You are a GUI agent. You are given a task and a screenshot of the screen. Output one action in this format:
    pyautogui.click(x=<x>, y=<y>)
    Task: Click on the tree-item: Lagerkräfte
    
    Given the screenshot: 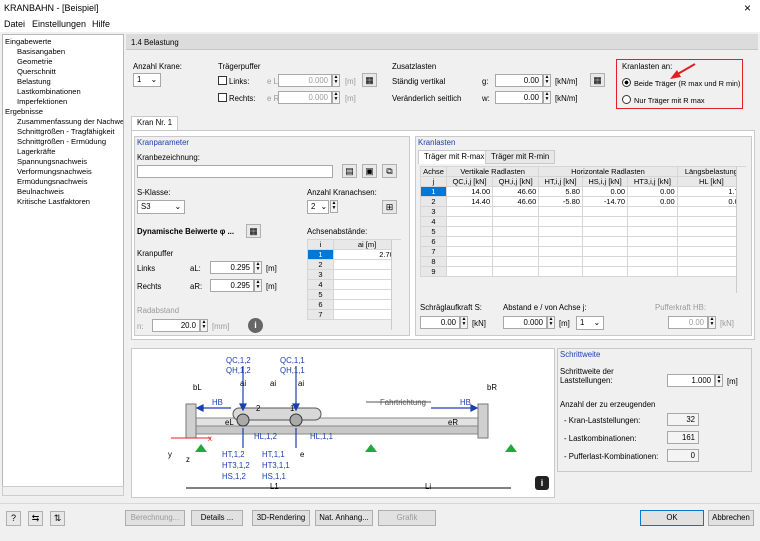 What is the action you would take?
    pyautogui.click(x=36, y=151)
    